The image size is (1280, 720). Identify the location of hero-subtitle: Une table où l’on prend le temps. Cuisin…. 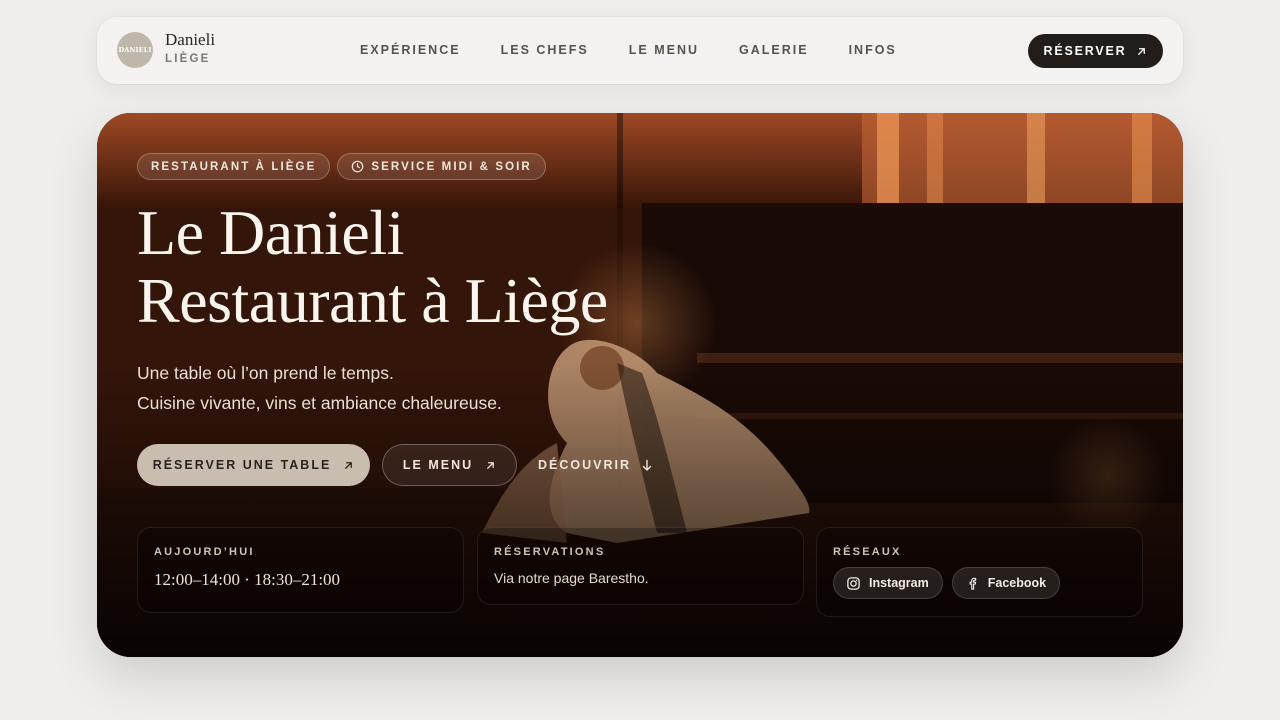
(319, 388).